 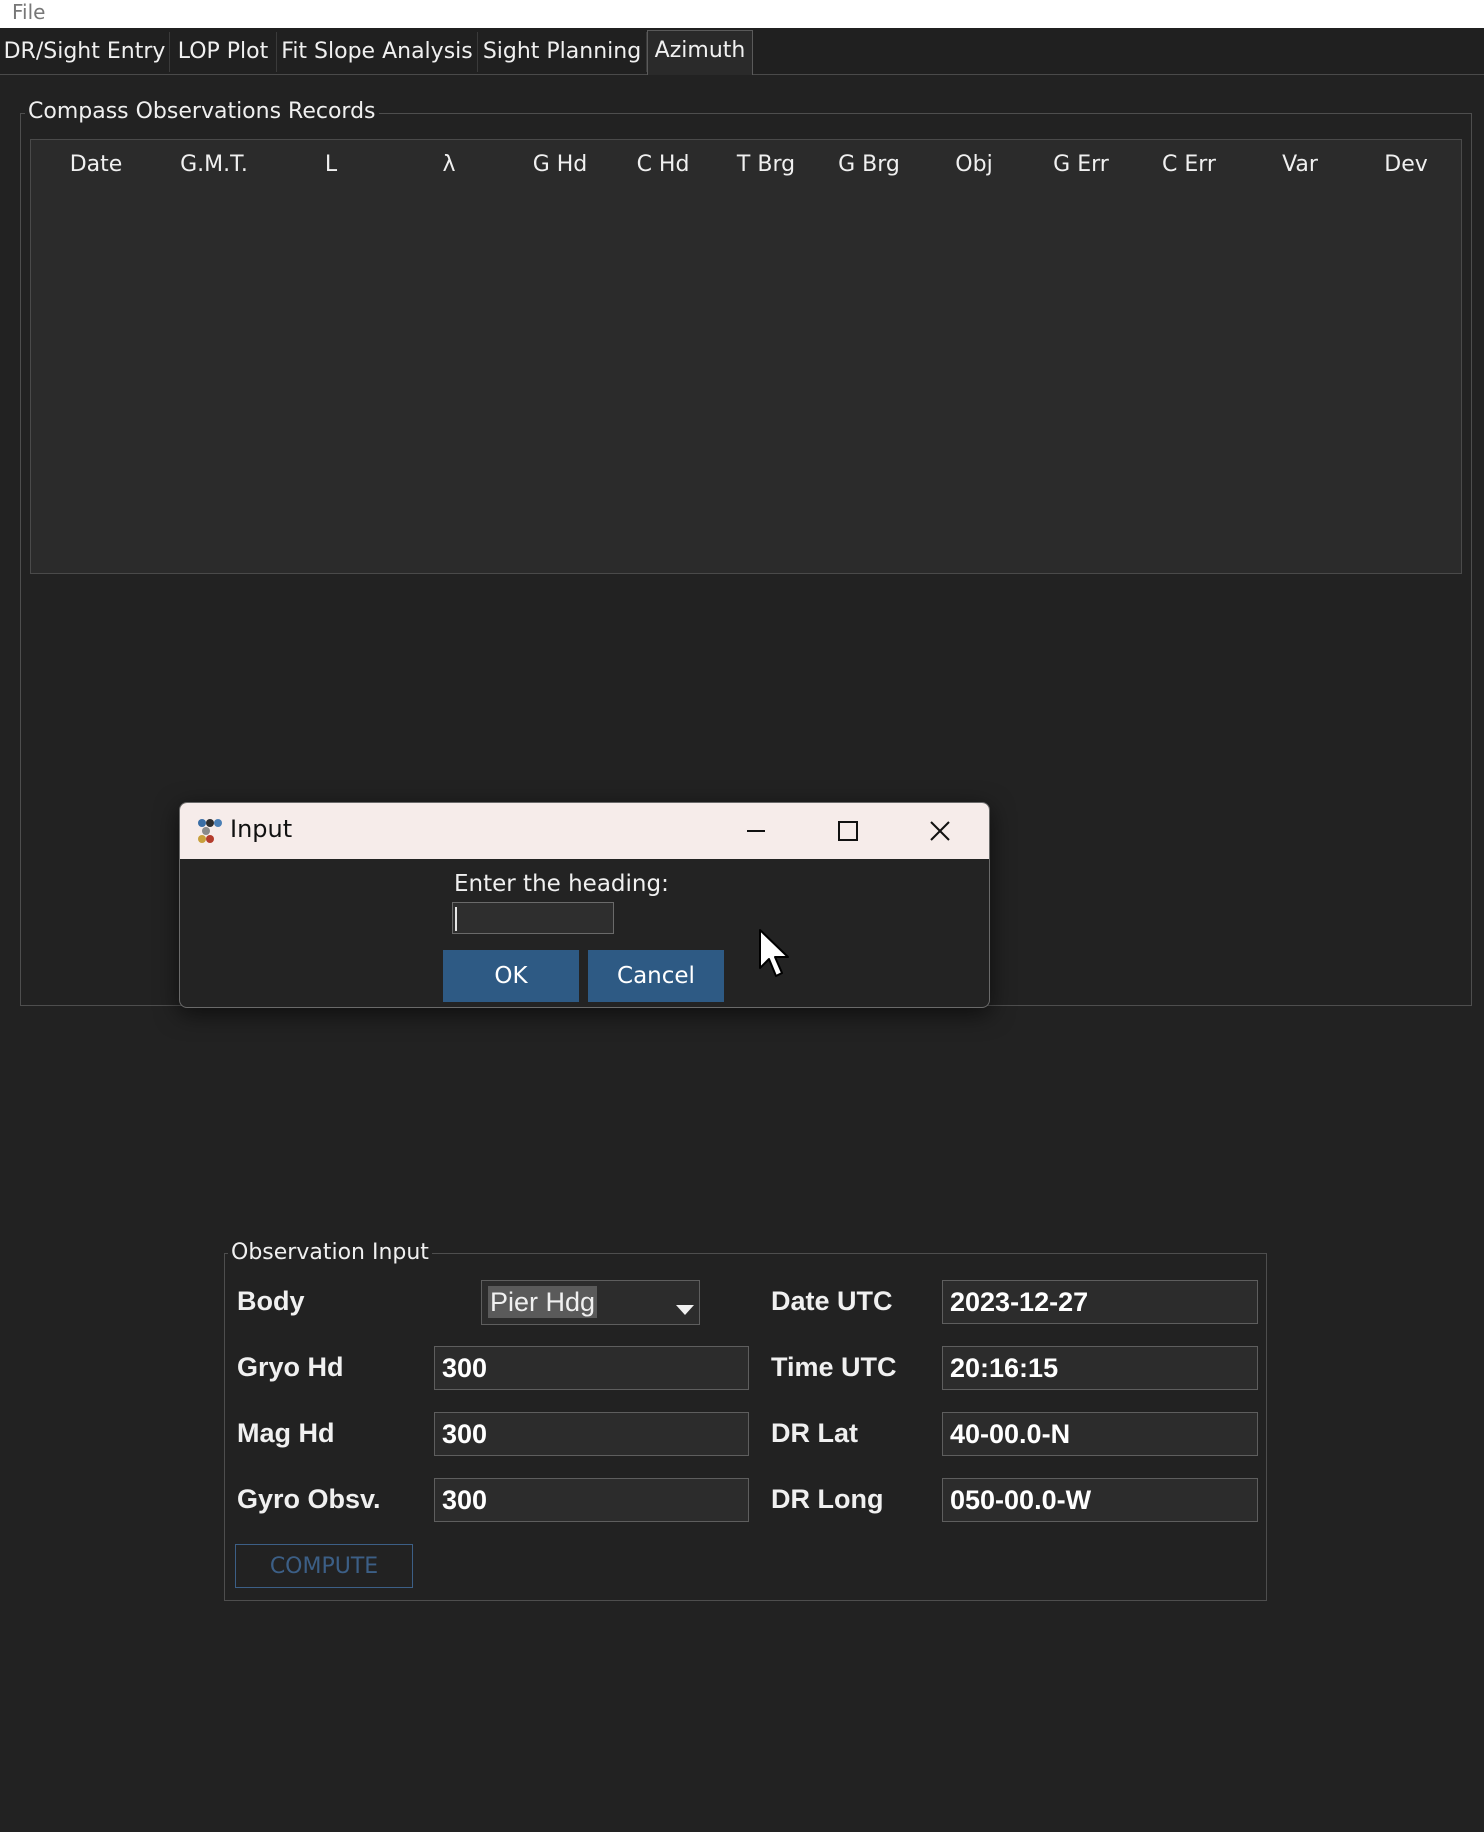 I want to click on close-button, so click(x=940, y=831).